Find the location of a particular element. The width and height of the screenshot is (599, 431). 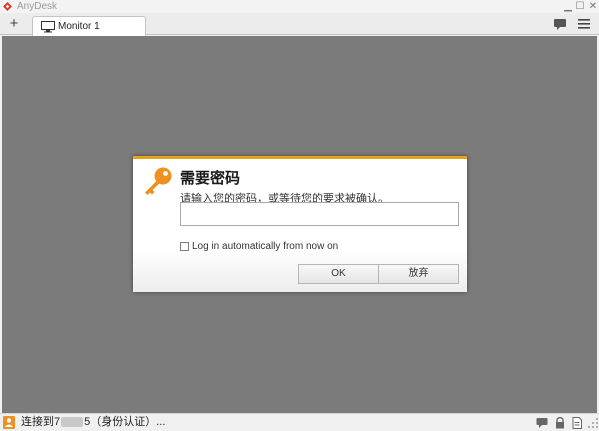

auto-login-checkbox is located at coordinates (184, 246).